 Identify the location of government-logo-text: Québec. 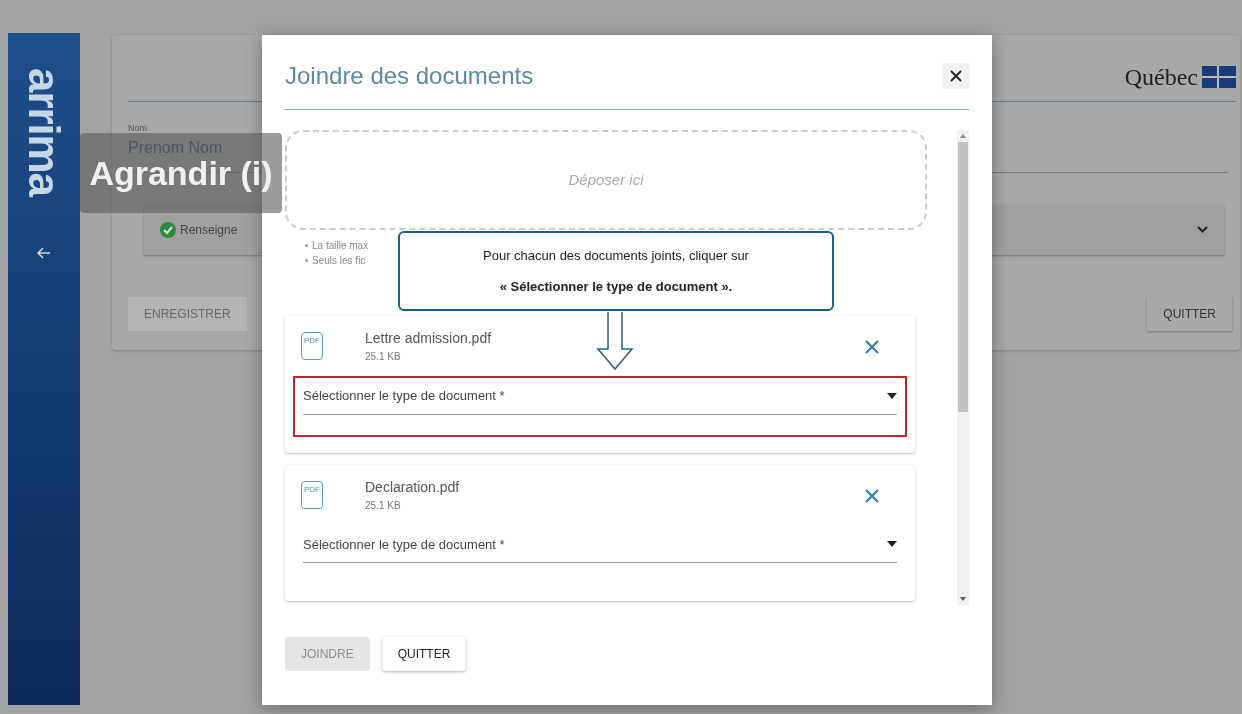
(1161, 77).